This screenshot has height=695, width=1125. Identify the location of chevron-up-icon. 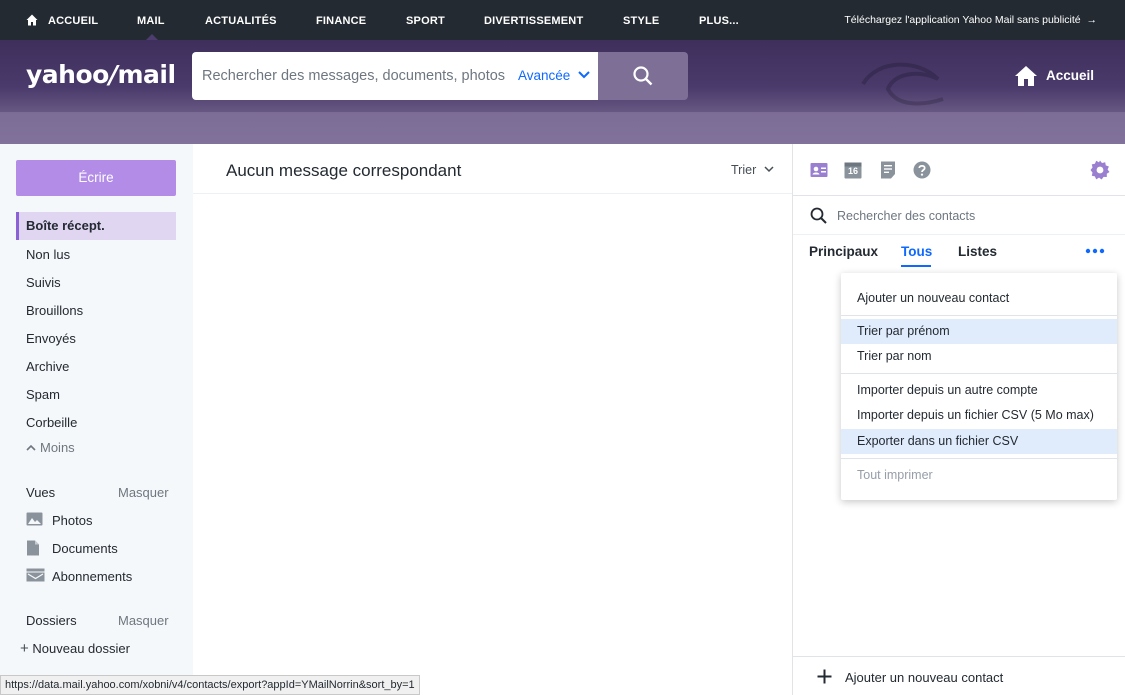
(31, 447).